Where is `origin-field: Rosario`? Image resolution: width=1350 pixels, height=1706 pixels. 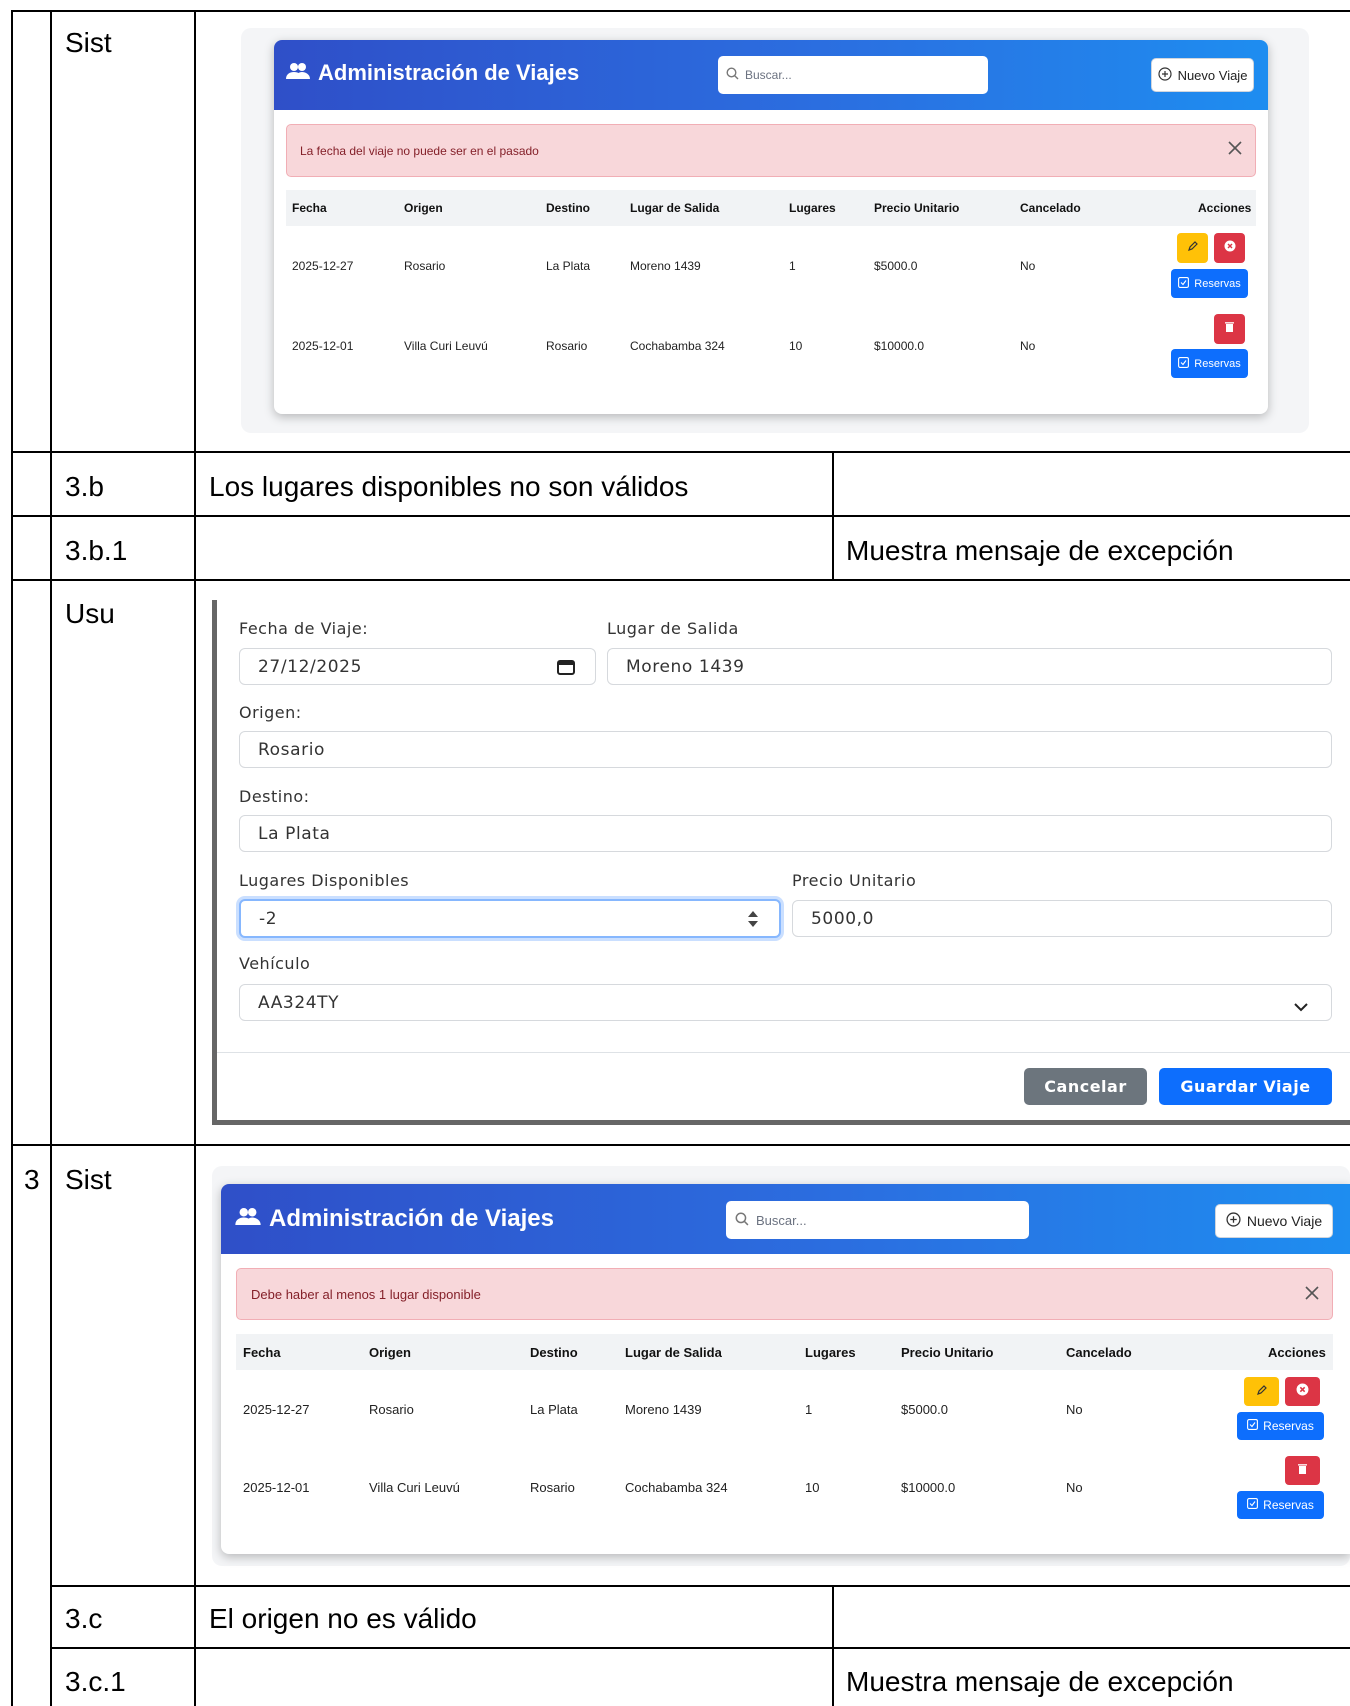 origin-field: Rosario is located at coordinates (785, 749).